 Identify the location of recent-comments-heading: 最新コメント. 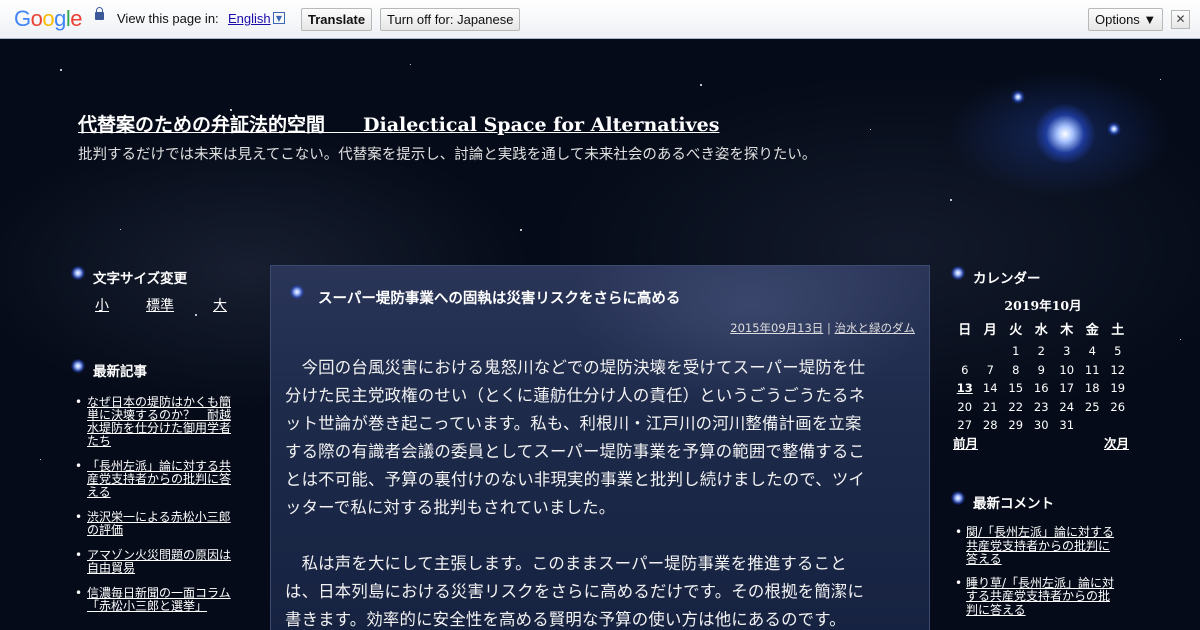
(1013, 504).